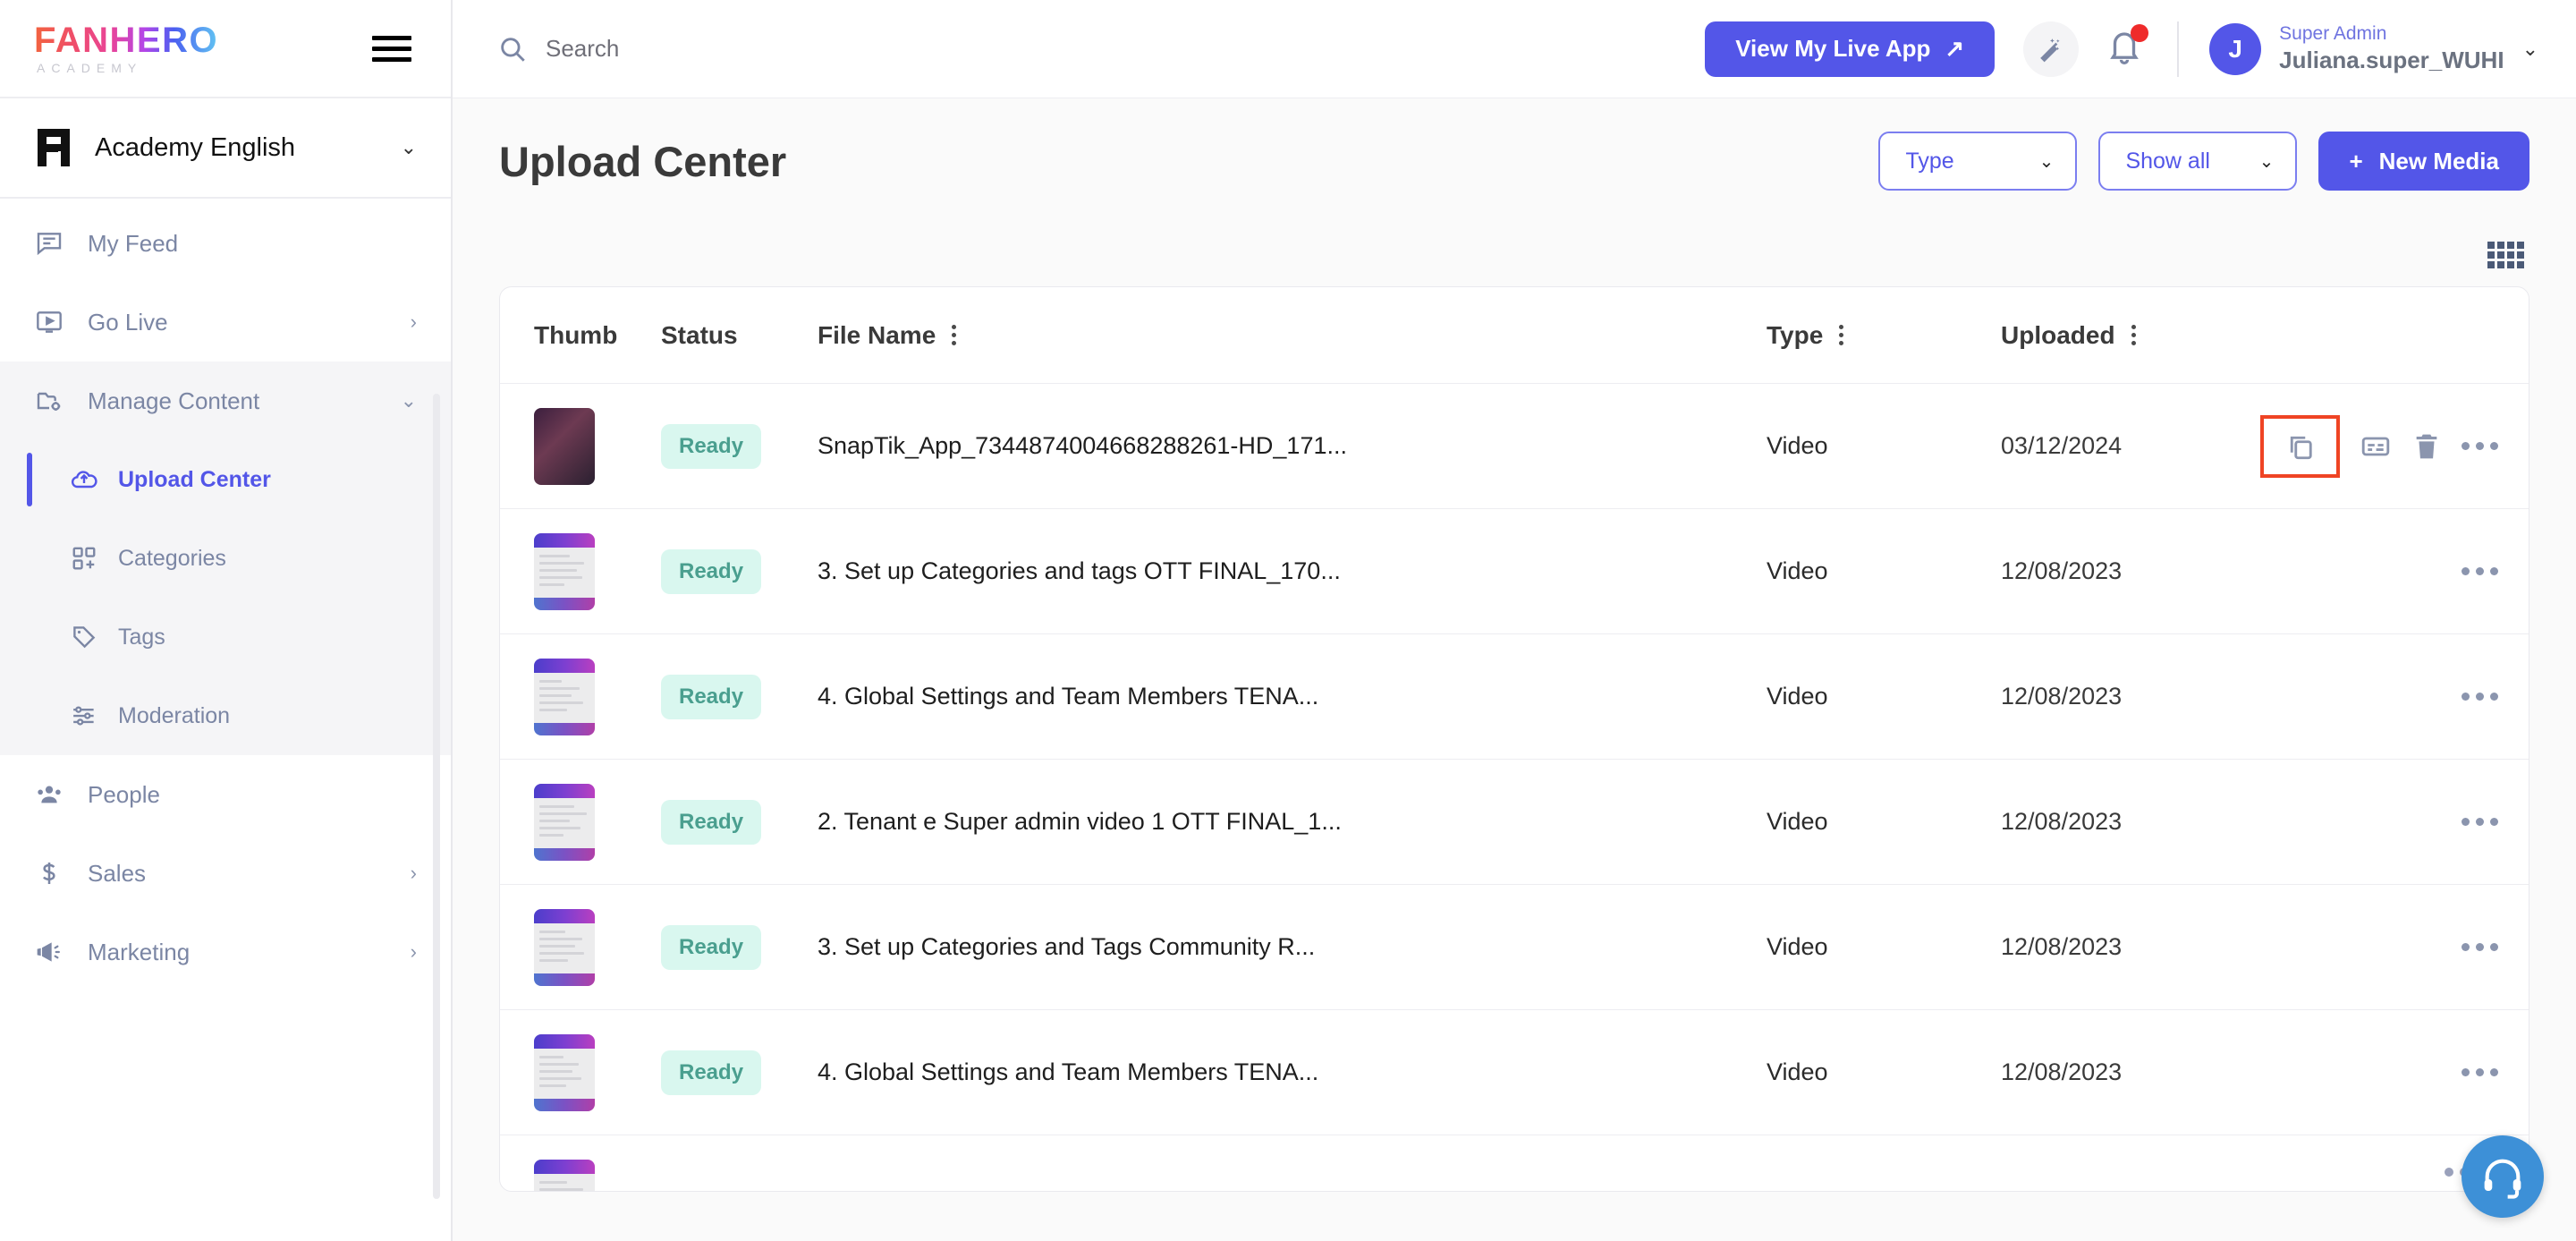 Image resolution: width=2576 pixels, height=1241 pixels. What do you see at coordinates (49, 952) in the screenshot?
I see `megaphone-icon` at bounding box center [49, 952].